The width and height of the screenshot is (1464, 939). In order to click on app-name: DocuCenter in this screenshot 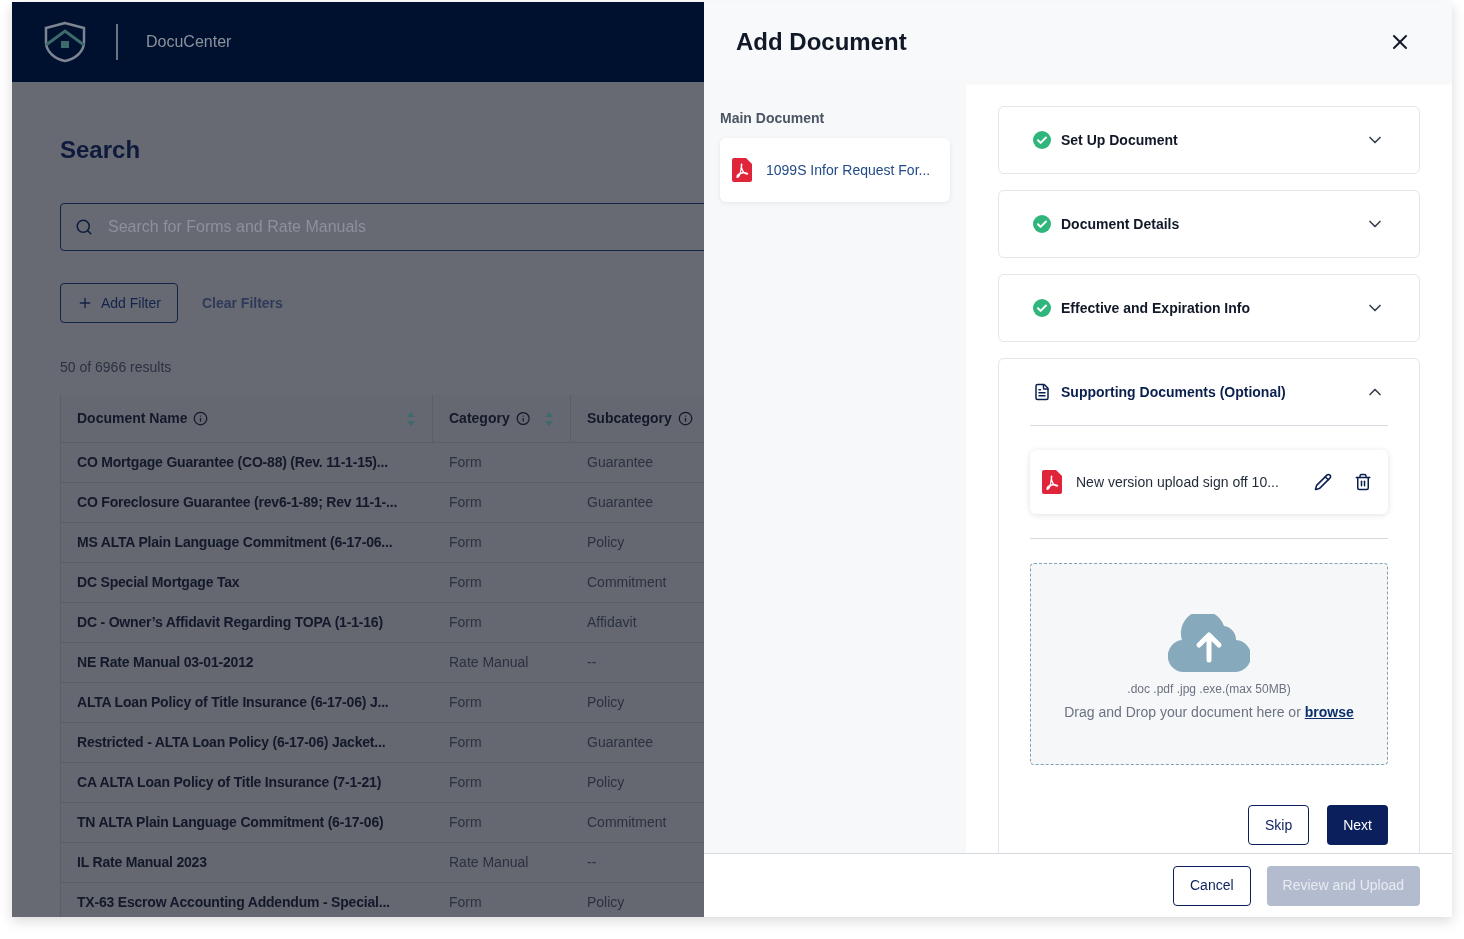, I will do `click(189, 42)`.